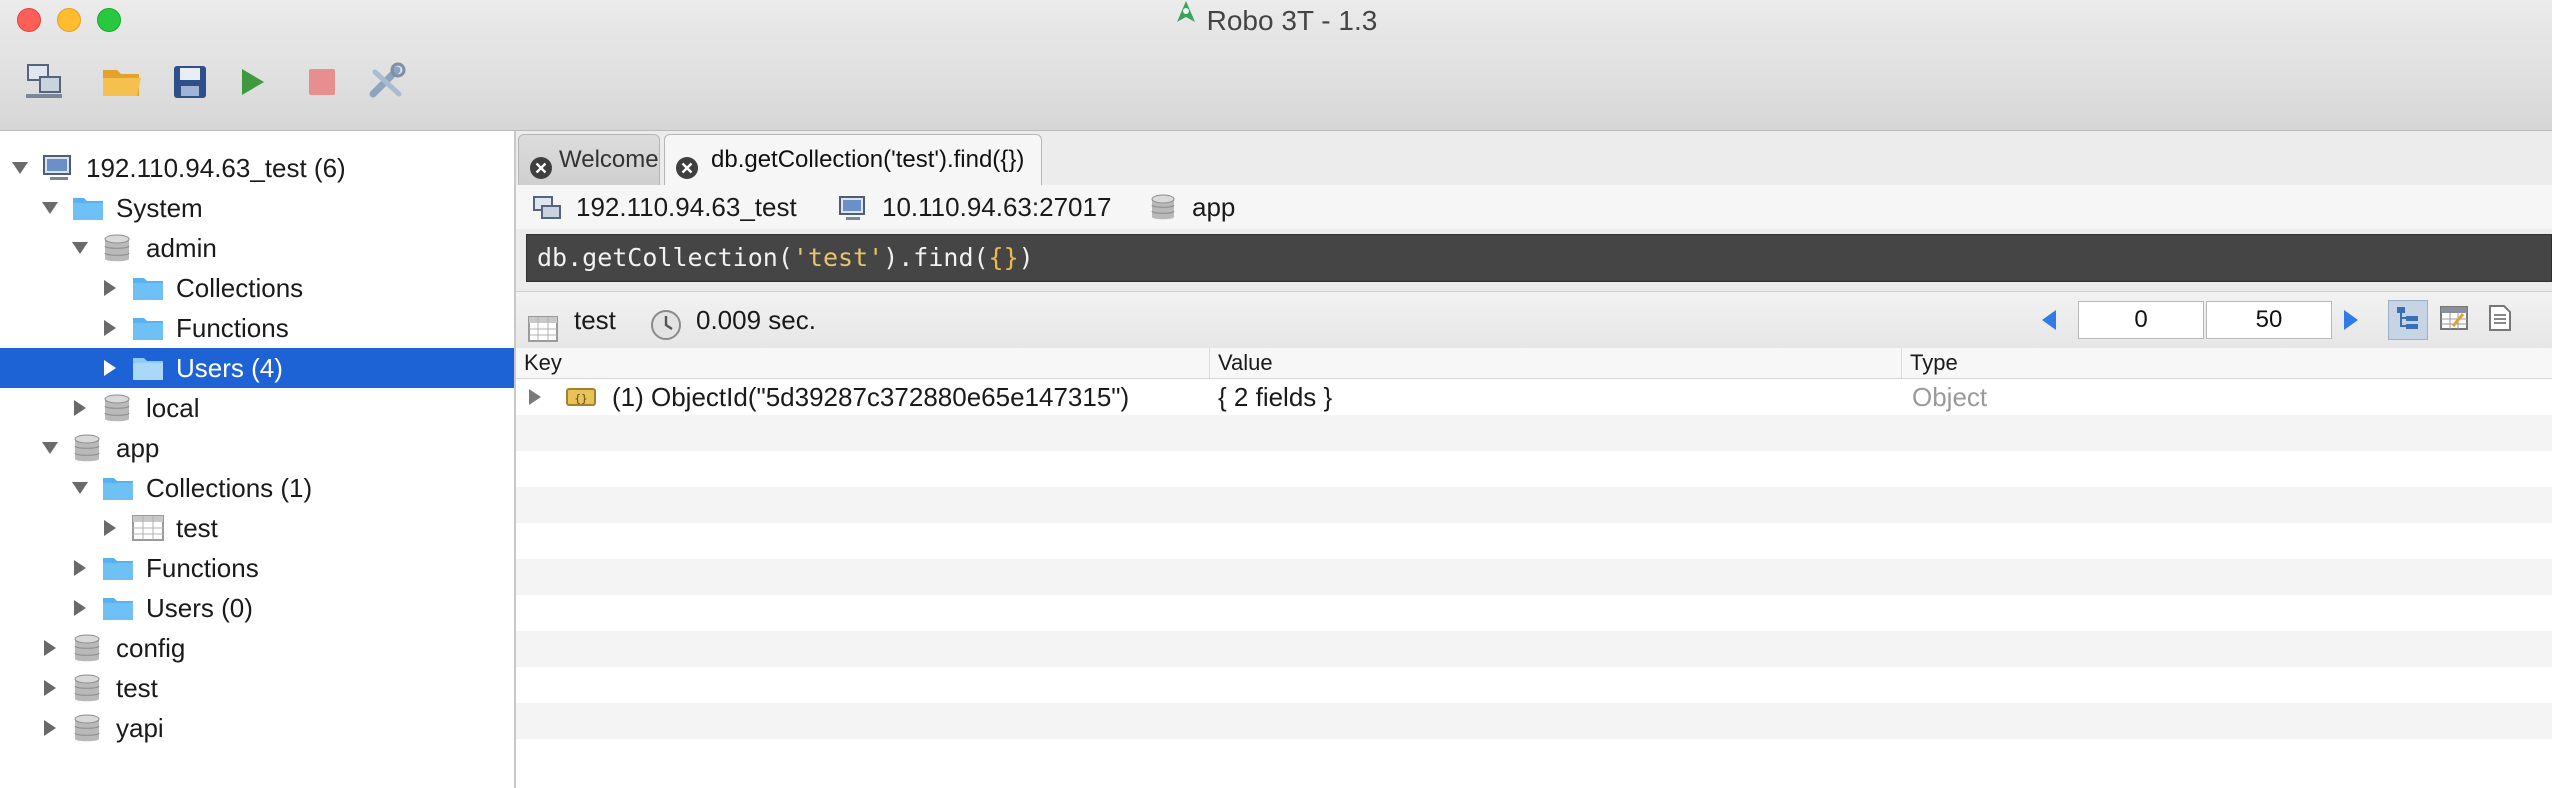 This screenshot has height=788, width=2552. I want to click on tree-item-test: test, so click(257, 688).